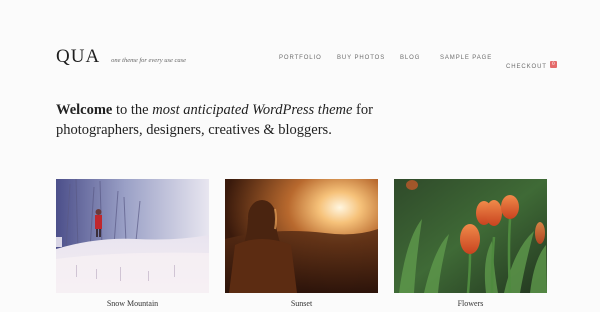 The width and height of the screenshot is (600, 312). I want to click on flowers-photo, so click(470, 236).